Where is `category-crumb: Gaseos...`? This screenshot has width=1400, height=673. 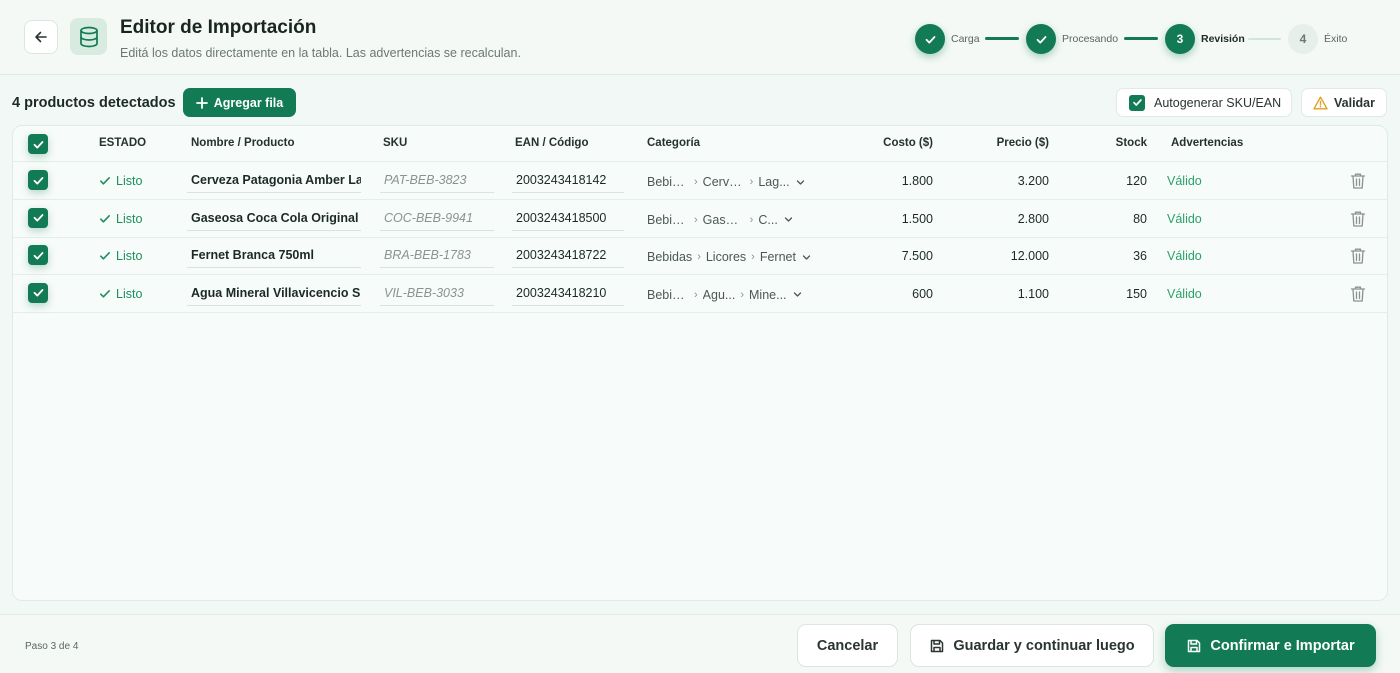
category-crumb: Gaseos... is located at coordinates (723, 219).